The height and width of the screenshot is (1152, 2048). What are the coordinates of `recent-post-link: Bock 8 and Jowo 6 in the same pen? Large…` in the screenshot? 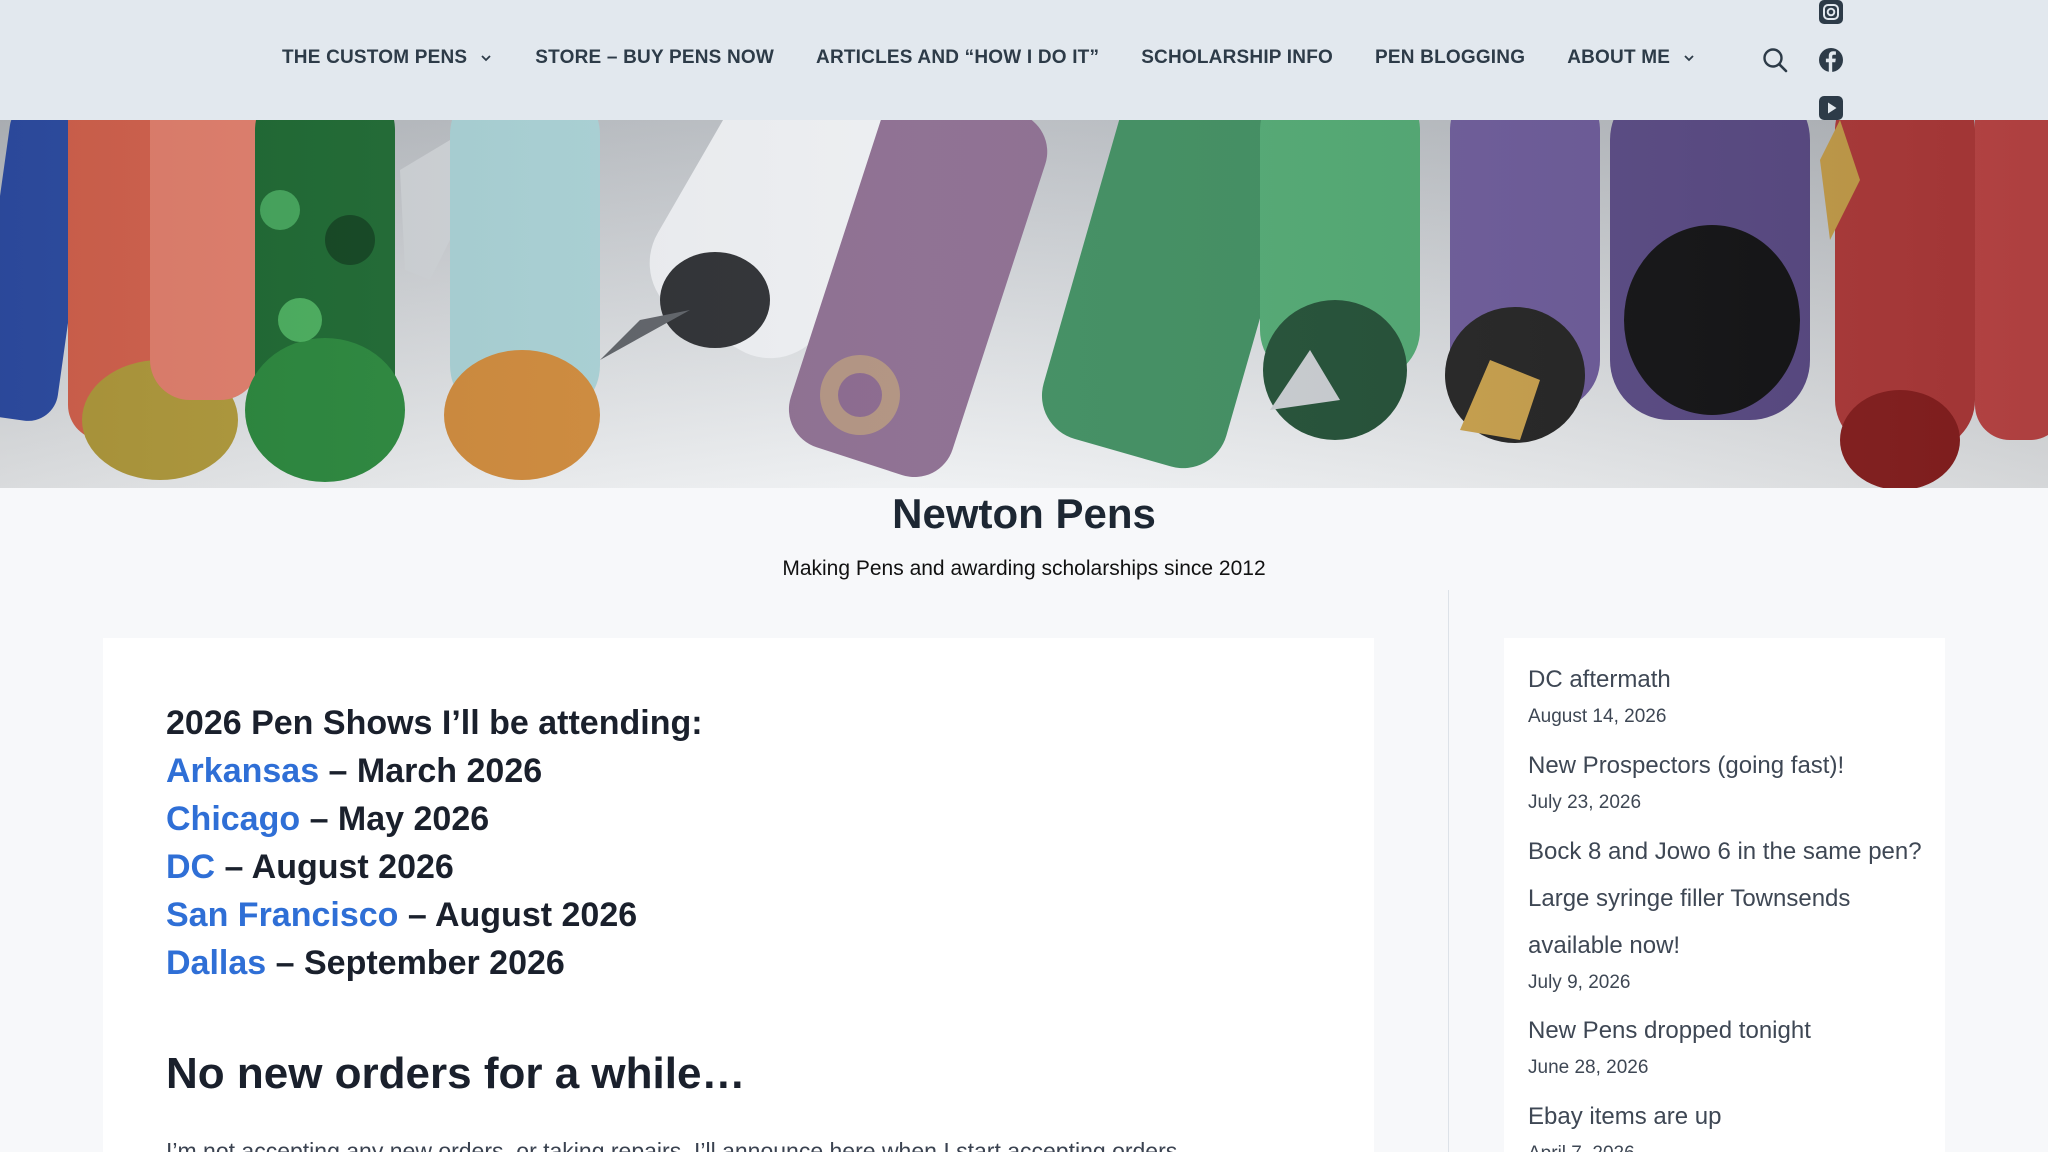 It's located at (1728, 898).